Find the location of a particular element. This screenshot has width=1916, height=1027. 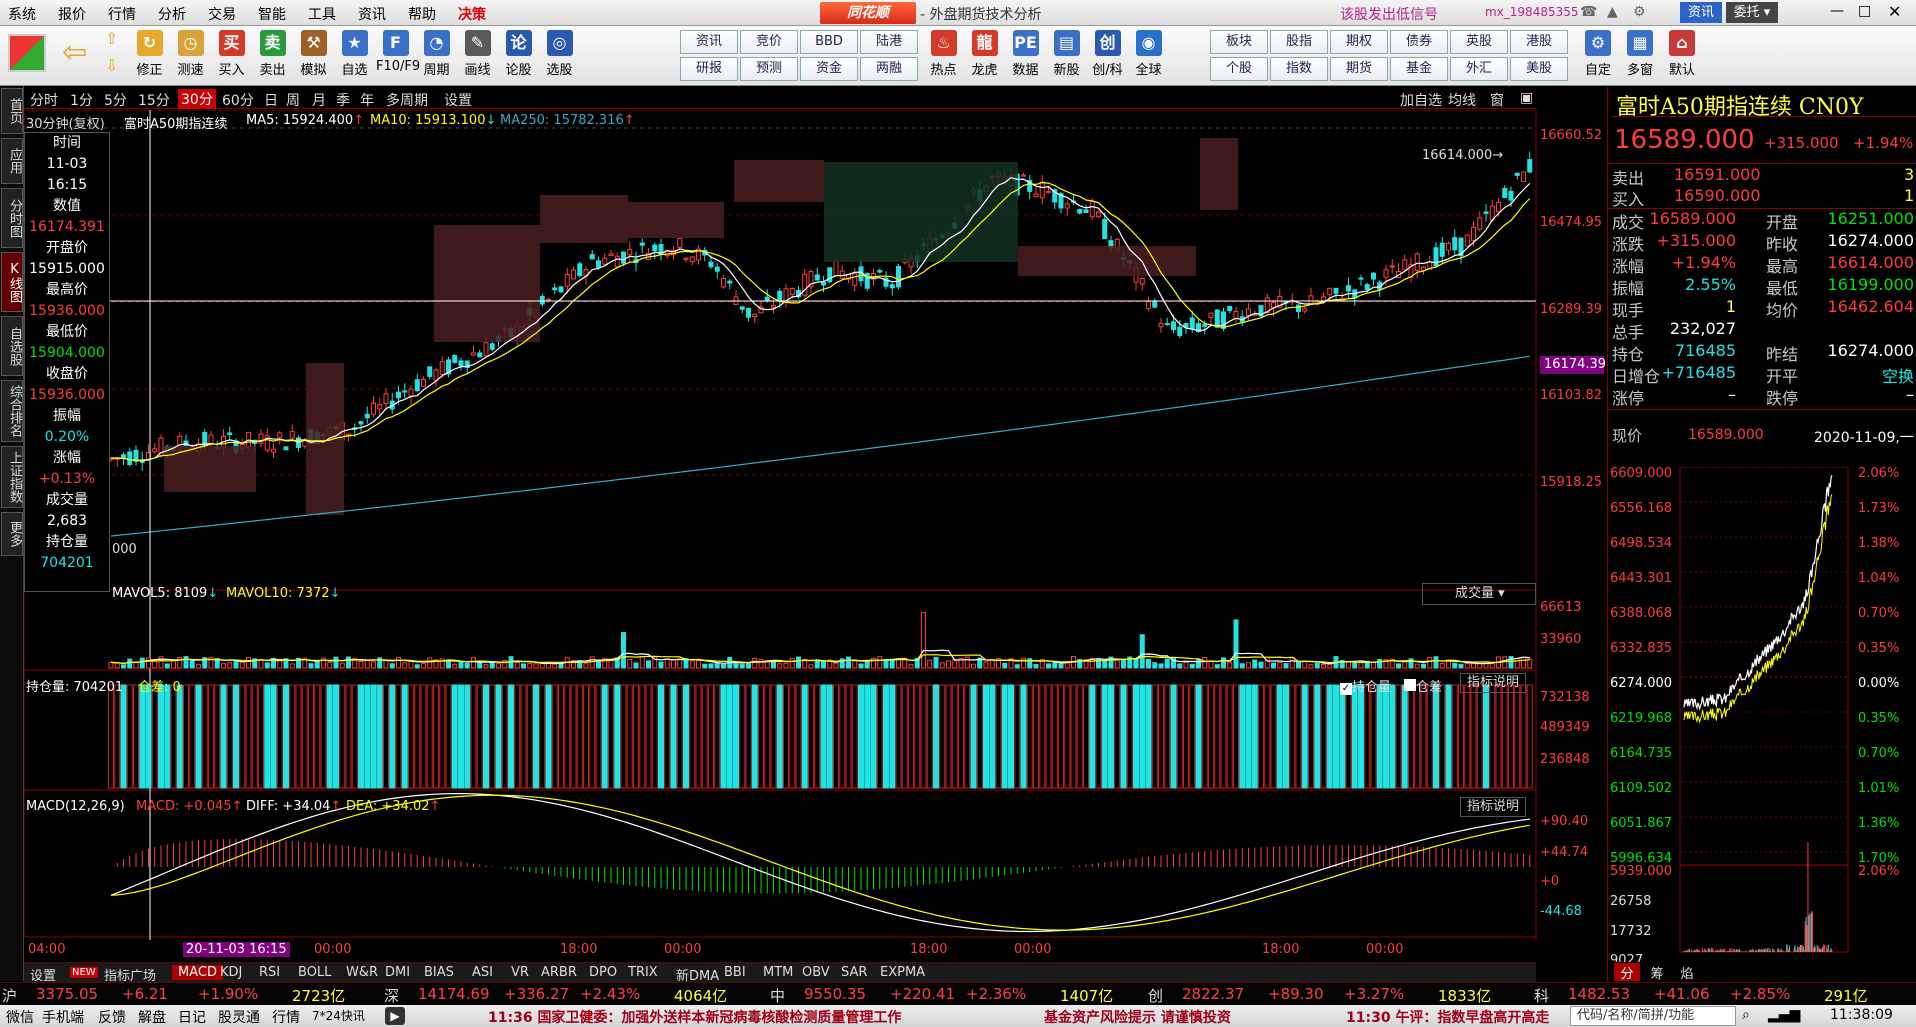

index-name: 科 is located at coordinates (1541, 995).